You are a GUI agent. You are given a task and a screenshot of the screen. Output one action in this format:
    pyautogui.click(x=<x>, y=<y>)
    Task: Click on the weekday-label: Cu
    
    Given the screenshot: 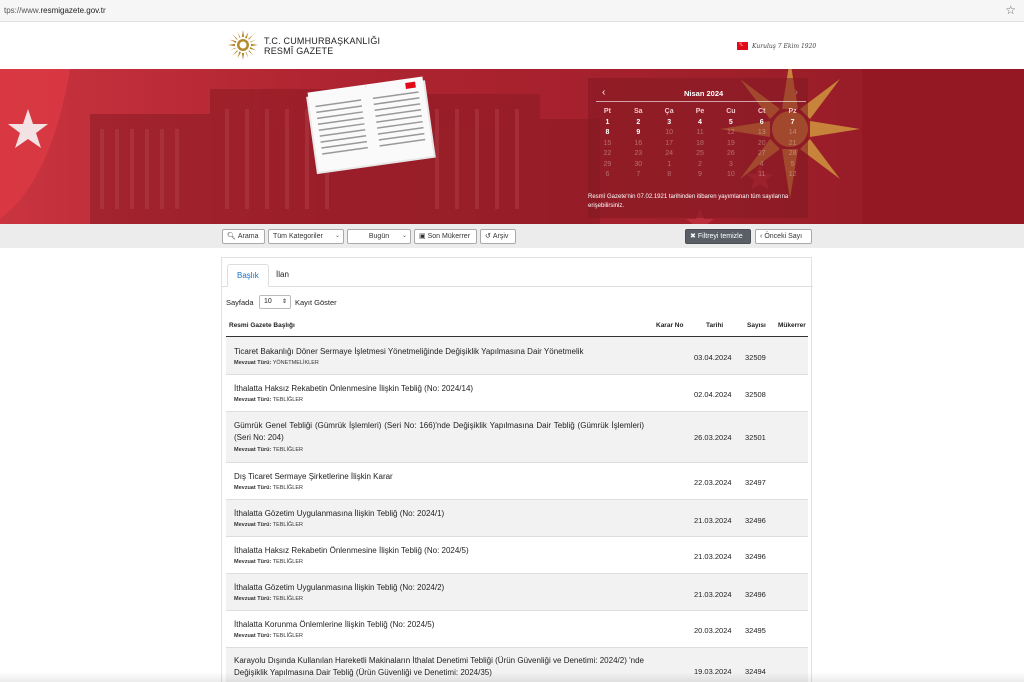 What is the action you would take?
    pyautogui.click(x=731, y=111)
    